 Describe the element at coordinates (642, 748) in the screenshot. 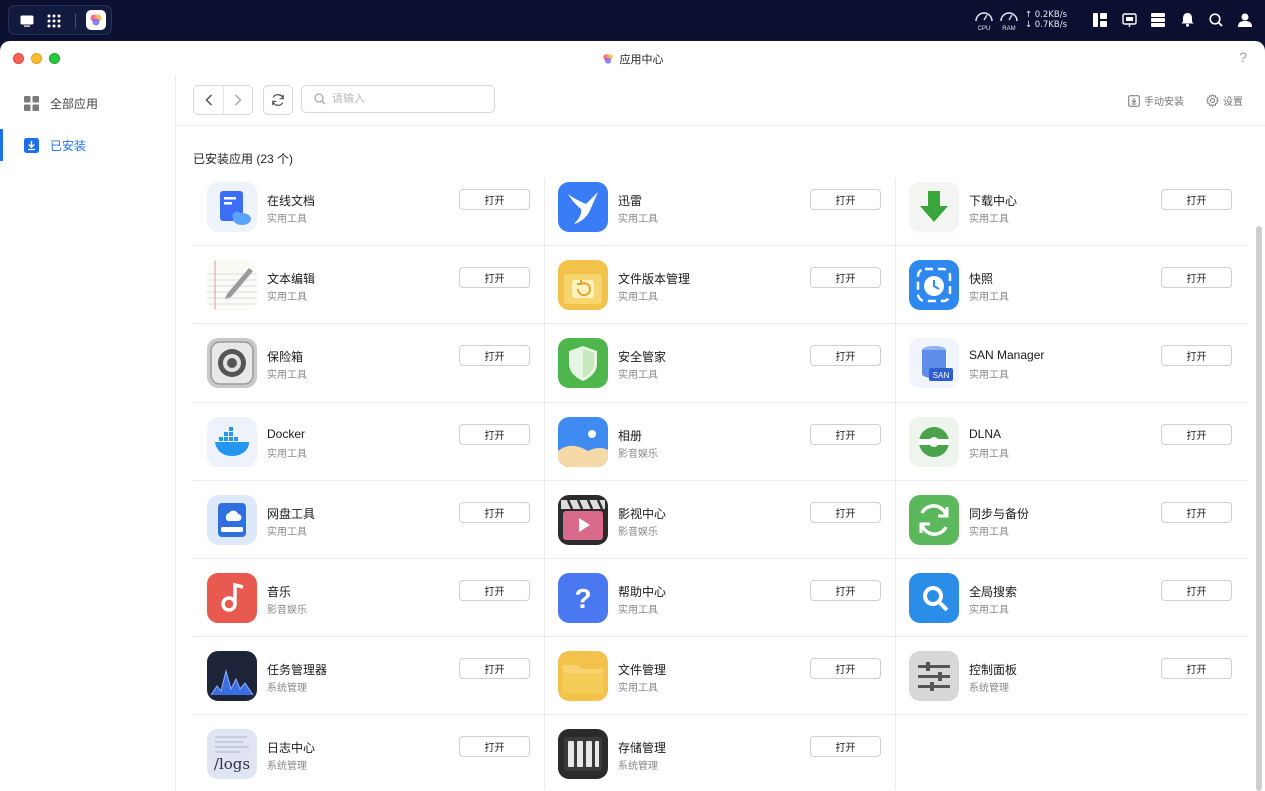

I see `app-name: 存储管理` at that location.